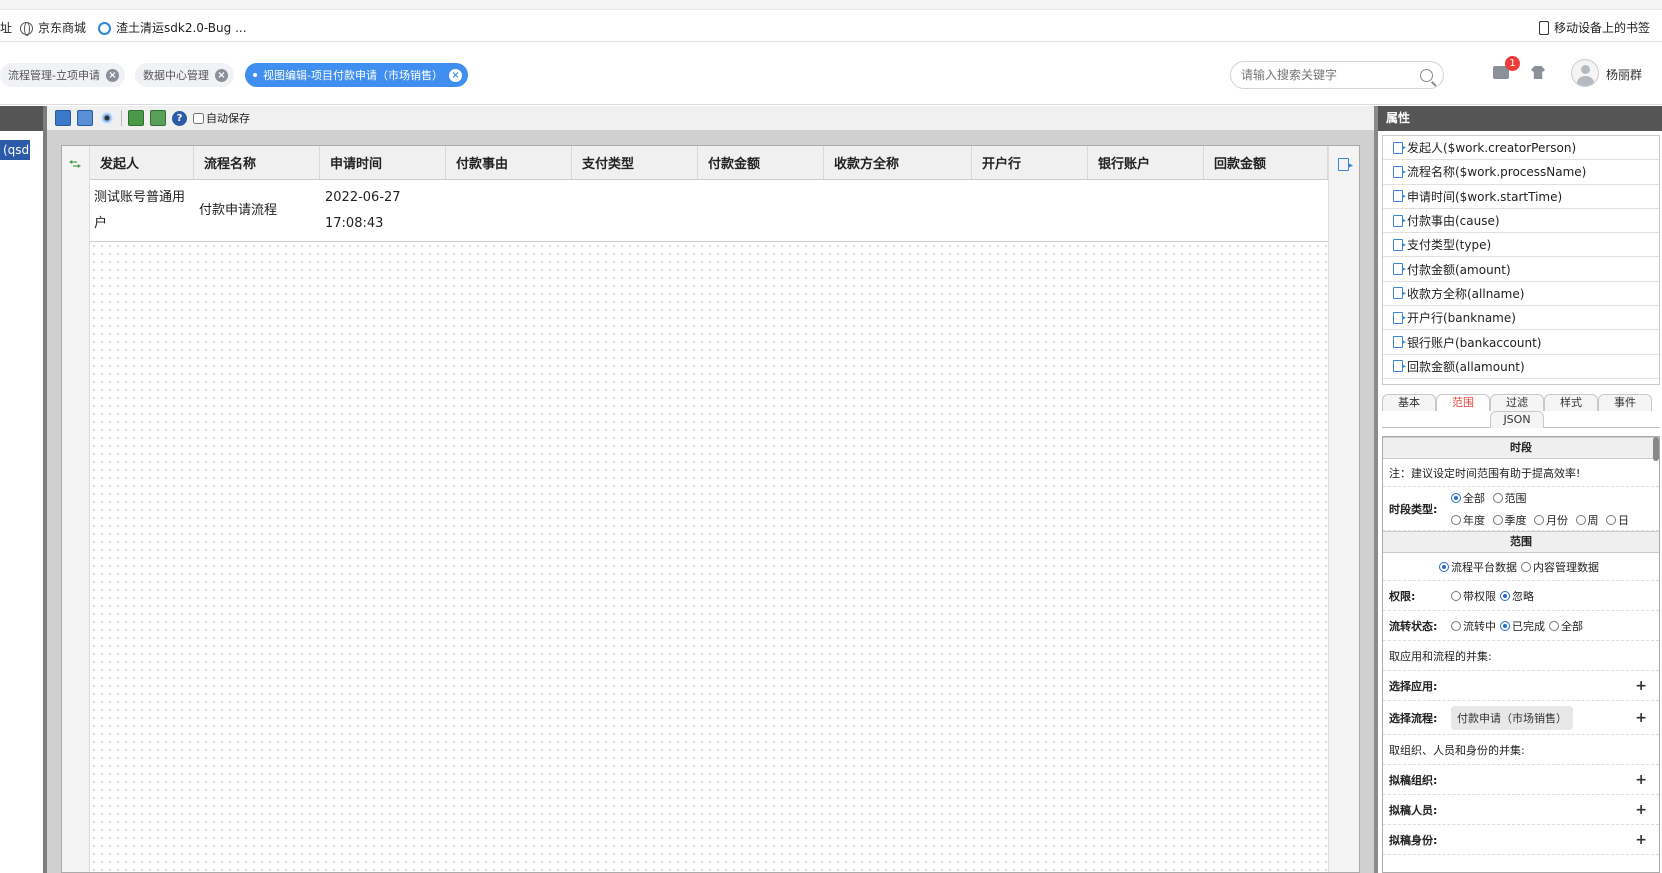 This screenshot has width=1662, height=873. I want to click on radio-period-week: 周, so click(1587, 520).